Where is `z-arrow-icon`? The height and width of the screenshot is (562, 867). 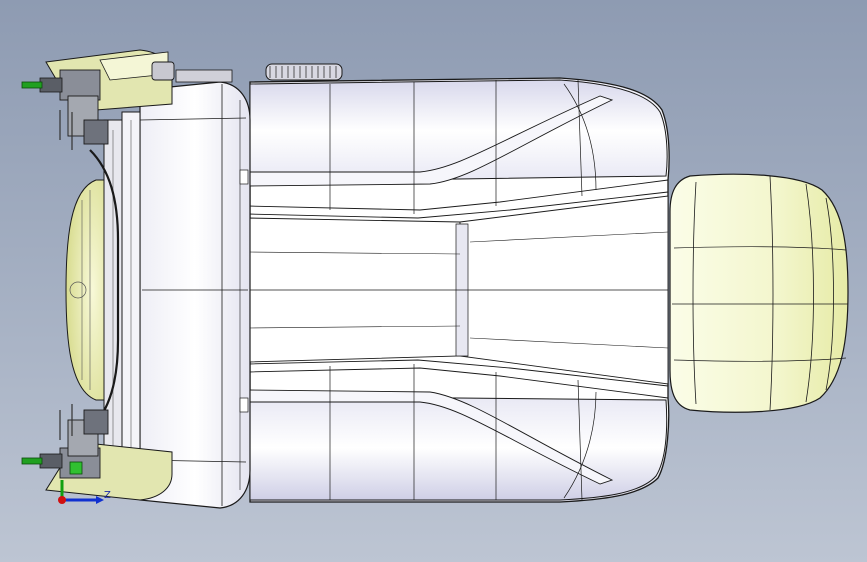 z-arrow-icon is located at coordinates (100, 500).